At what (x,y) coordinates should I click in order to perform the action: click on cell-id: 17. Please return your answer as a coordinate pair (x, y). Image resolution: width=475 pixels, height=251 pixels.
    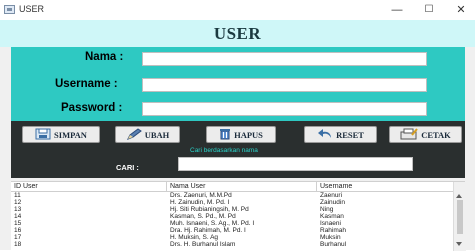
    Looking at the image, I should click on (18, 237).